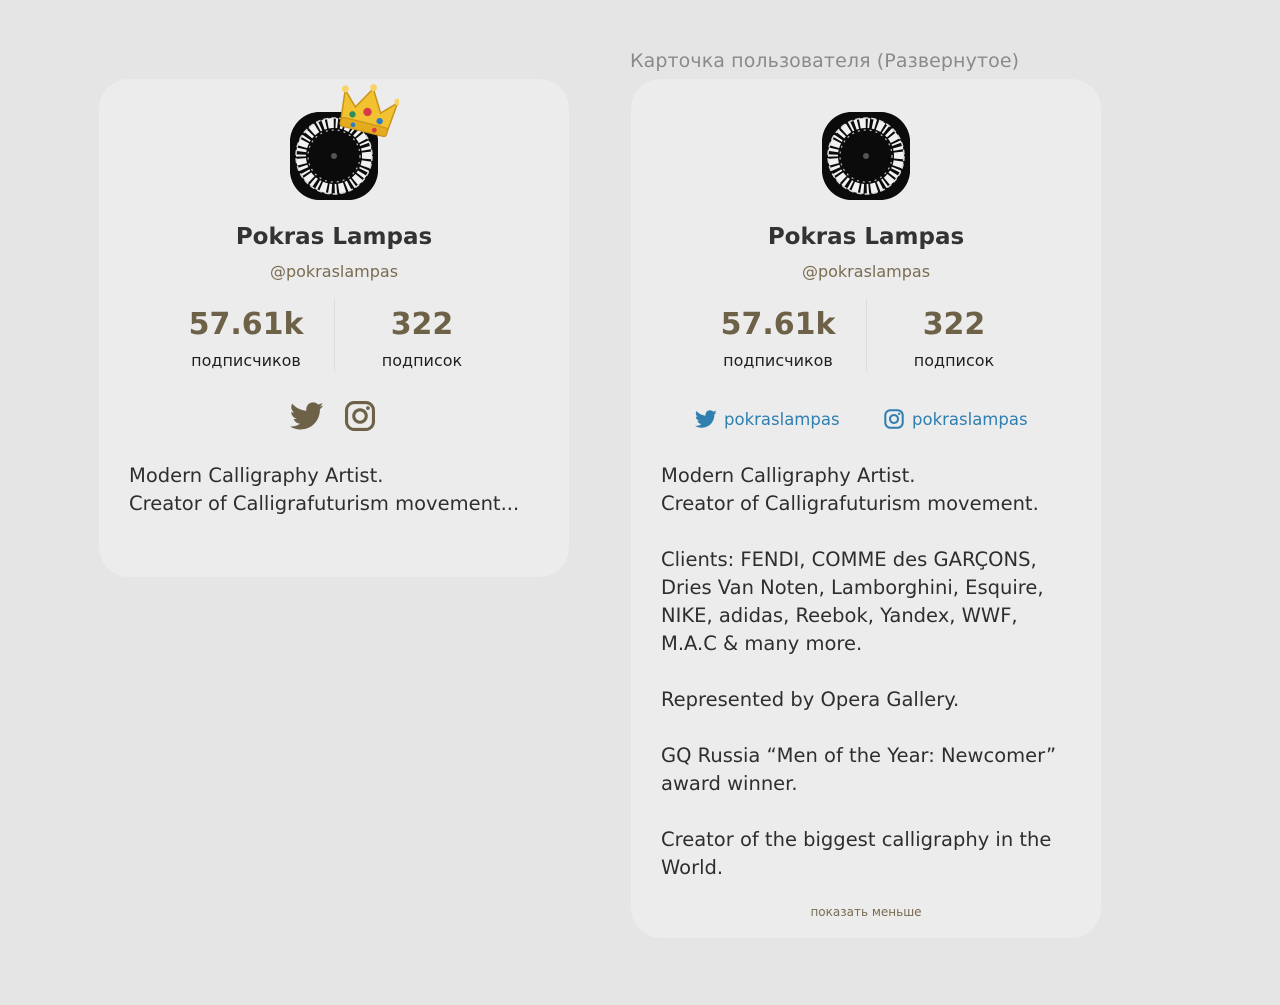 The width and height of the screenshot is (1280, 1005). What do you see at coordinates (849, 559) in the screenshot?
I see `bio-line: Clients: FENDI, COMME des GARÇONS,` at bounding box center [849, 559].